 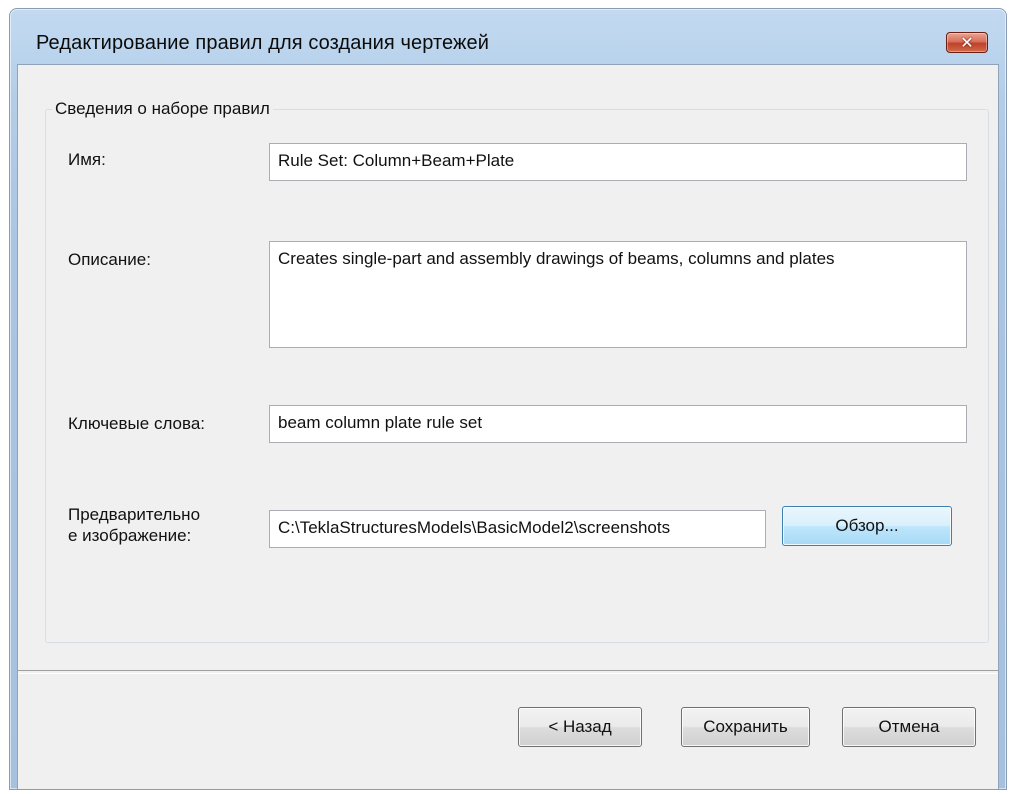 What do you see at coordinates (134, 514) in the screenshot?
I see `preview-label-line1: Предварительно` at bounding box center [134, 514].